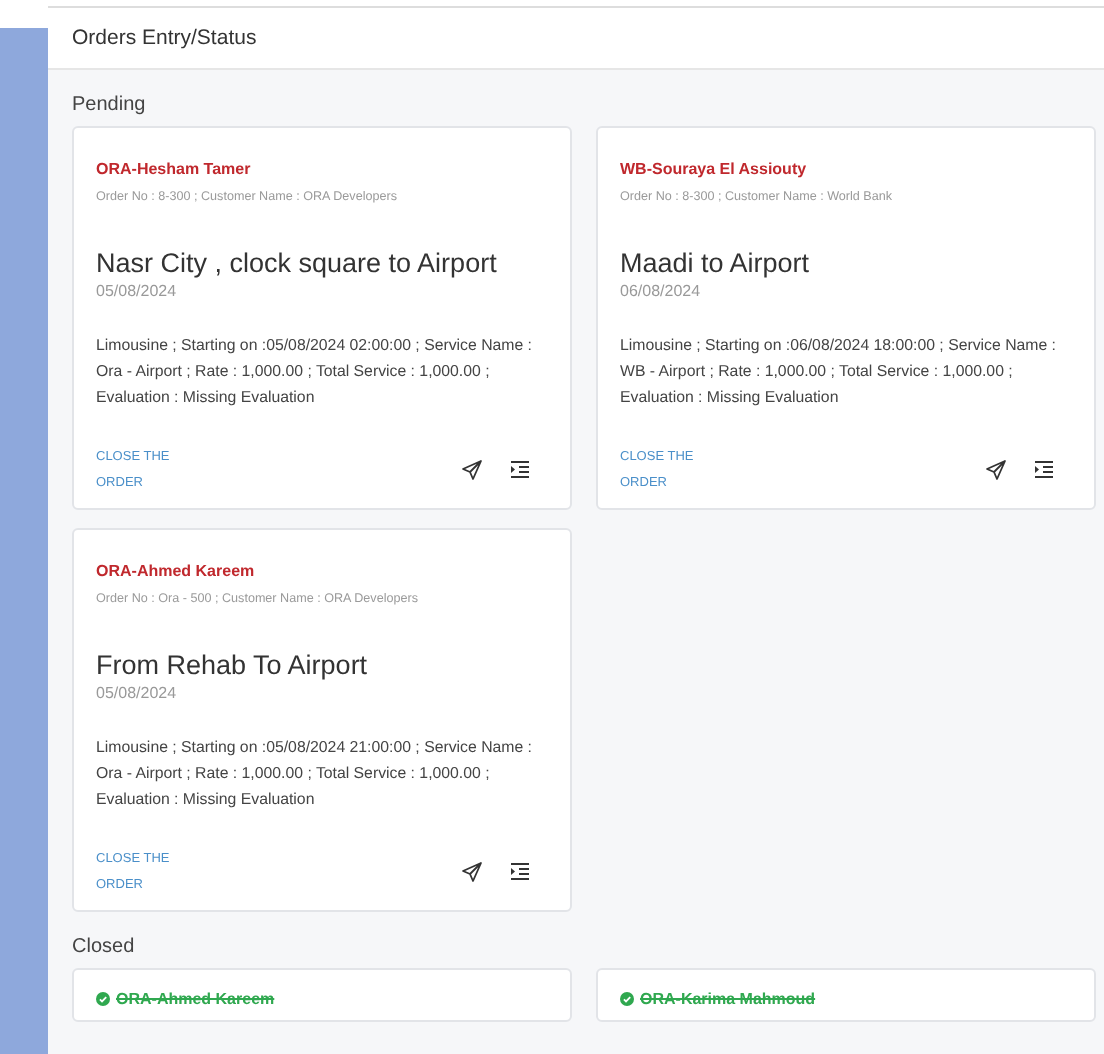  I want to click on order-title: ORA-Hesham Tamer, so click(173, 169).